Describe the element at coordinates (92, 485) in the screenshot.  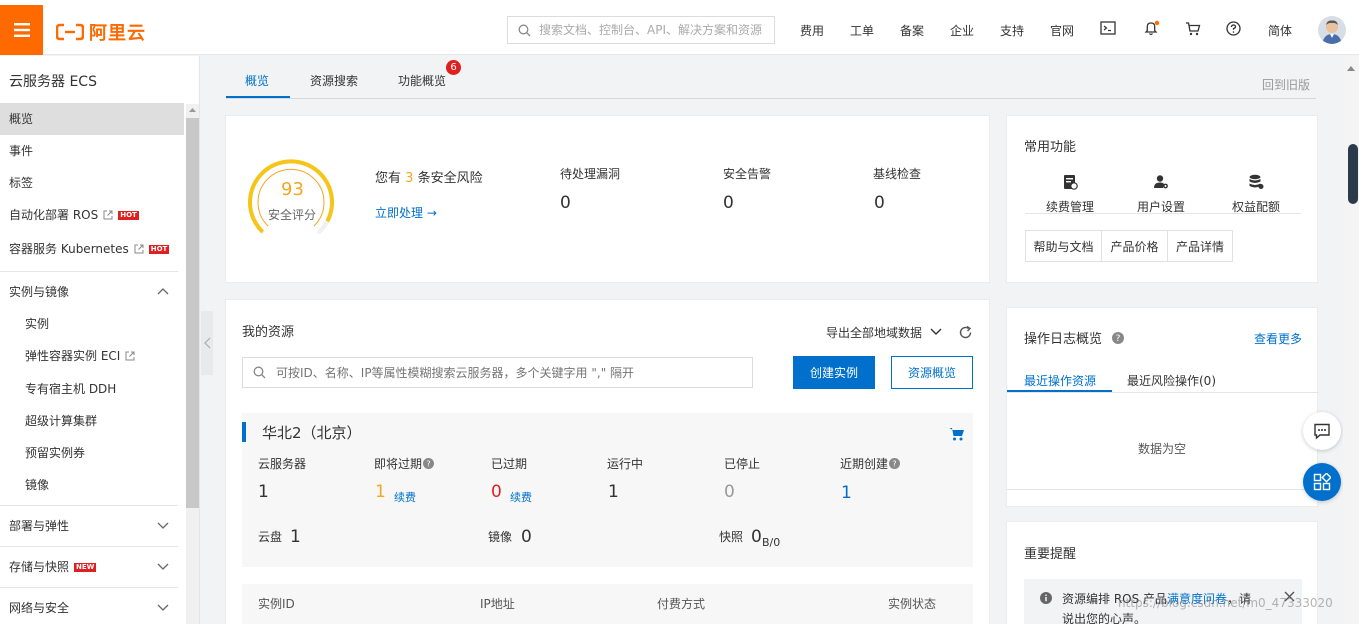
I see `sidebar-item-image: 镜像` at that location.